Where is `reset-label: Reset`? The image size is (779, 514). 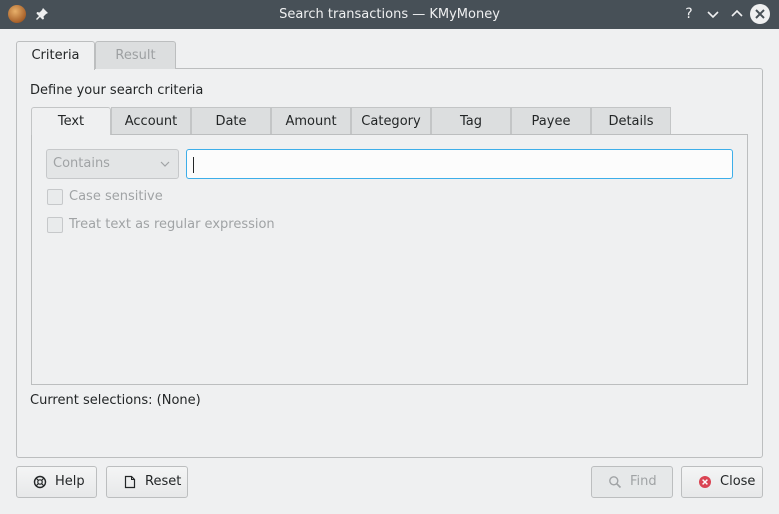 reset-label: Reset is located at coordinates (163, 481).